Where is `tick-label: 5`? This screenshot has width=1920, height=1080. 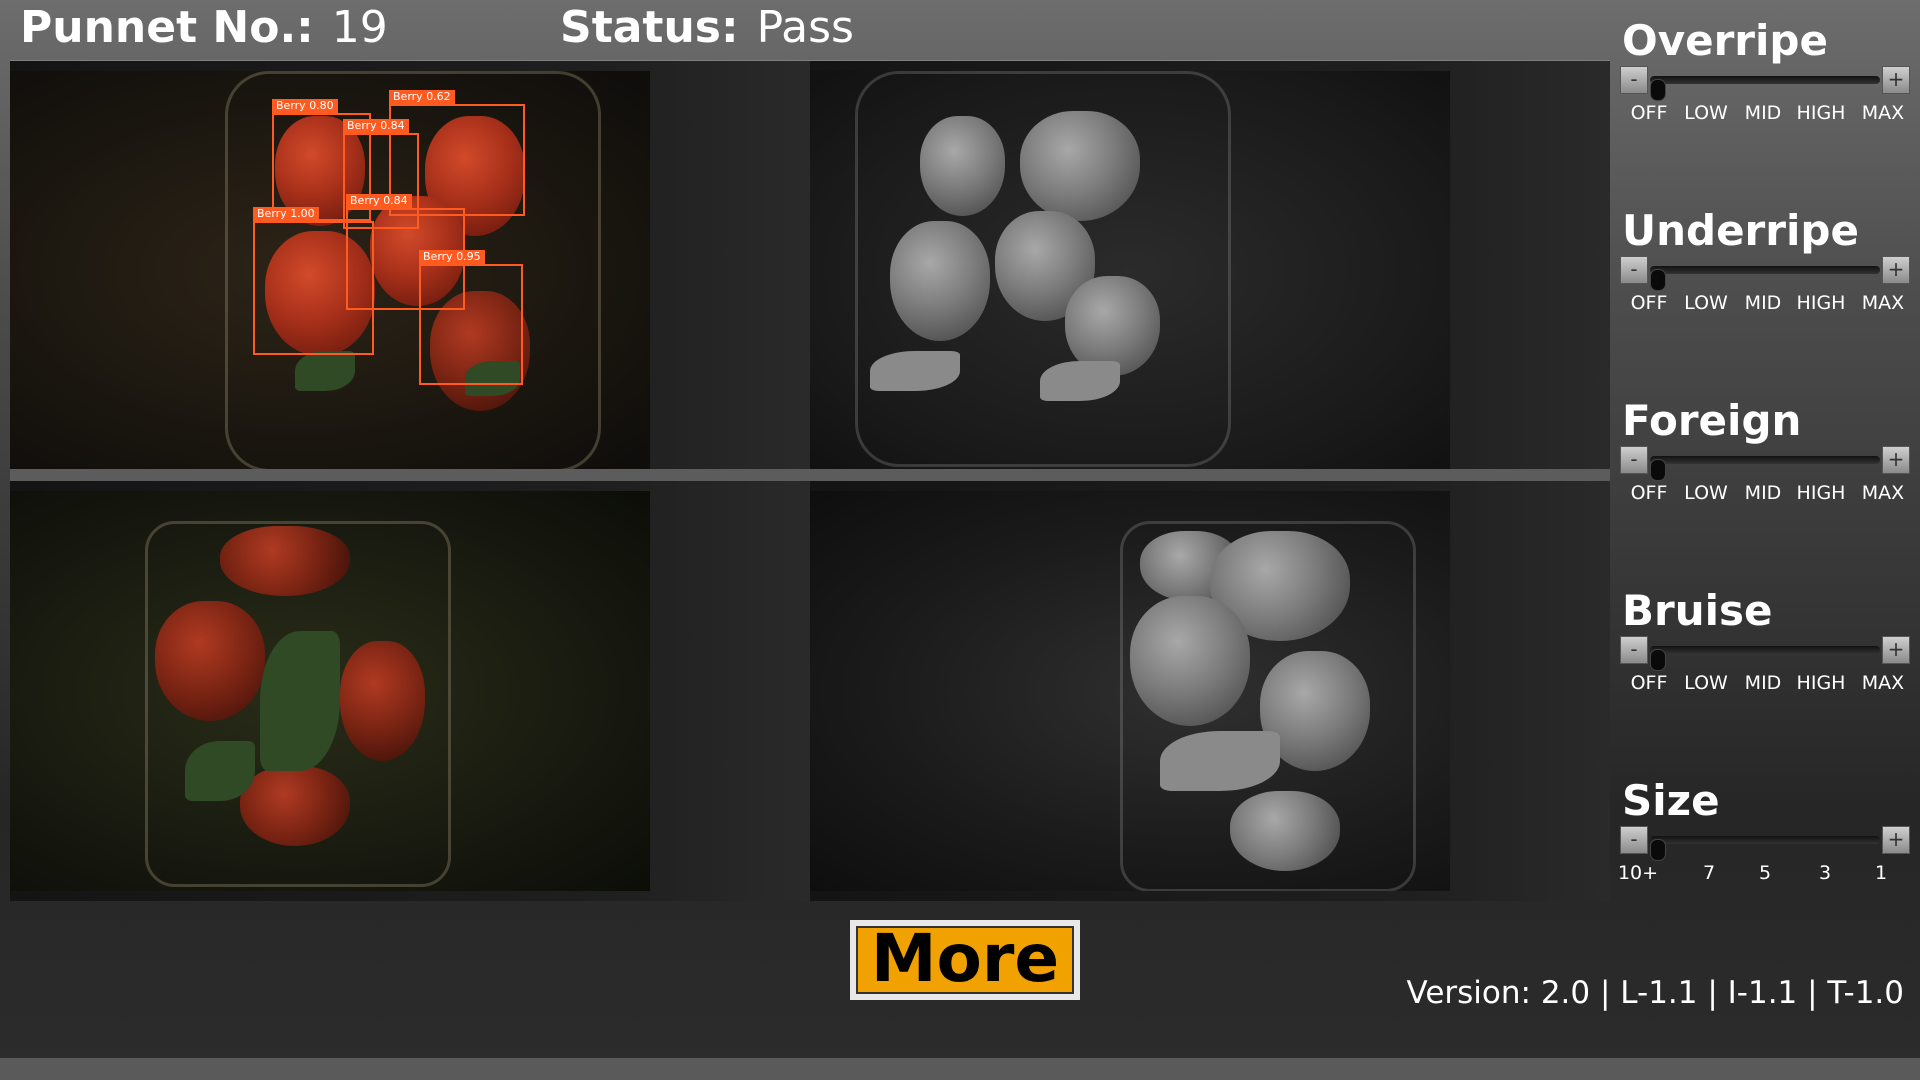
tick-label: 5 is located at coordinates (1765, 873).